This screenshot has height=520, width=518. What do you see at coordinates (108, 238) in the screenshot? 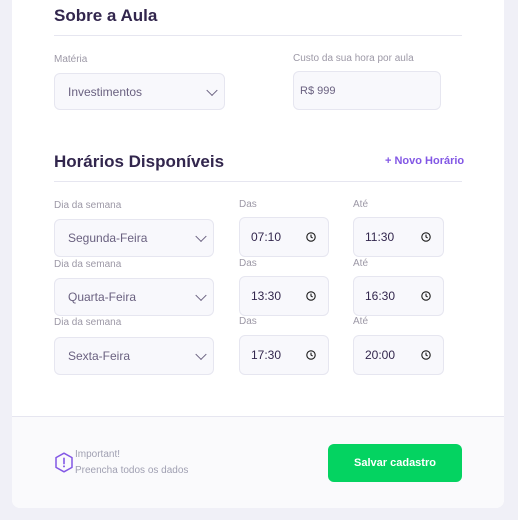
I see `dia-value: Segunda-Feira` at bounding box center [108, 238].